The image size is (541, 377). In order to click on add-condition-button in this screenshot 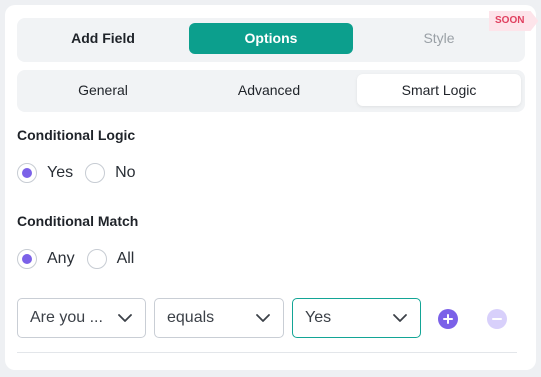, I will do `click(448, 319)`.